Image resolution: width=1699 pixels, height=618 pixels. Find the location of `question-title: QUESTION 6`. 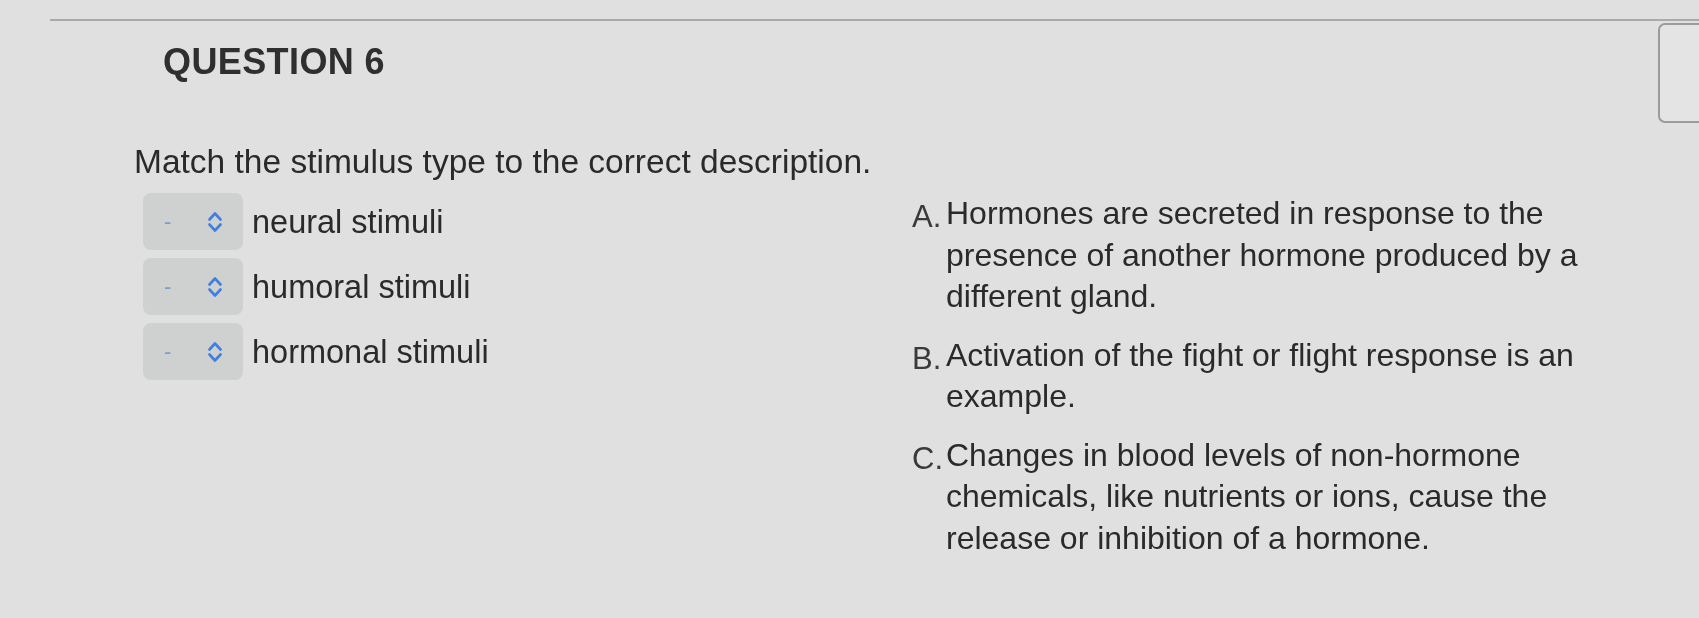

question-title: QUESTION 6 is located at coordinates (274, 61).